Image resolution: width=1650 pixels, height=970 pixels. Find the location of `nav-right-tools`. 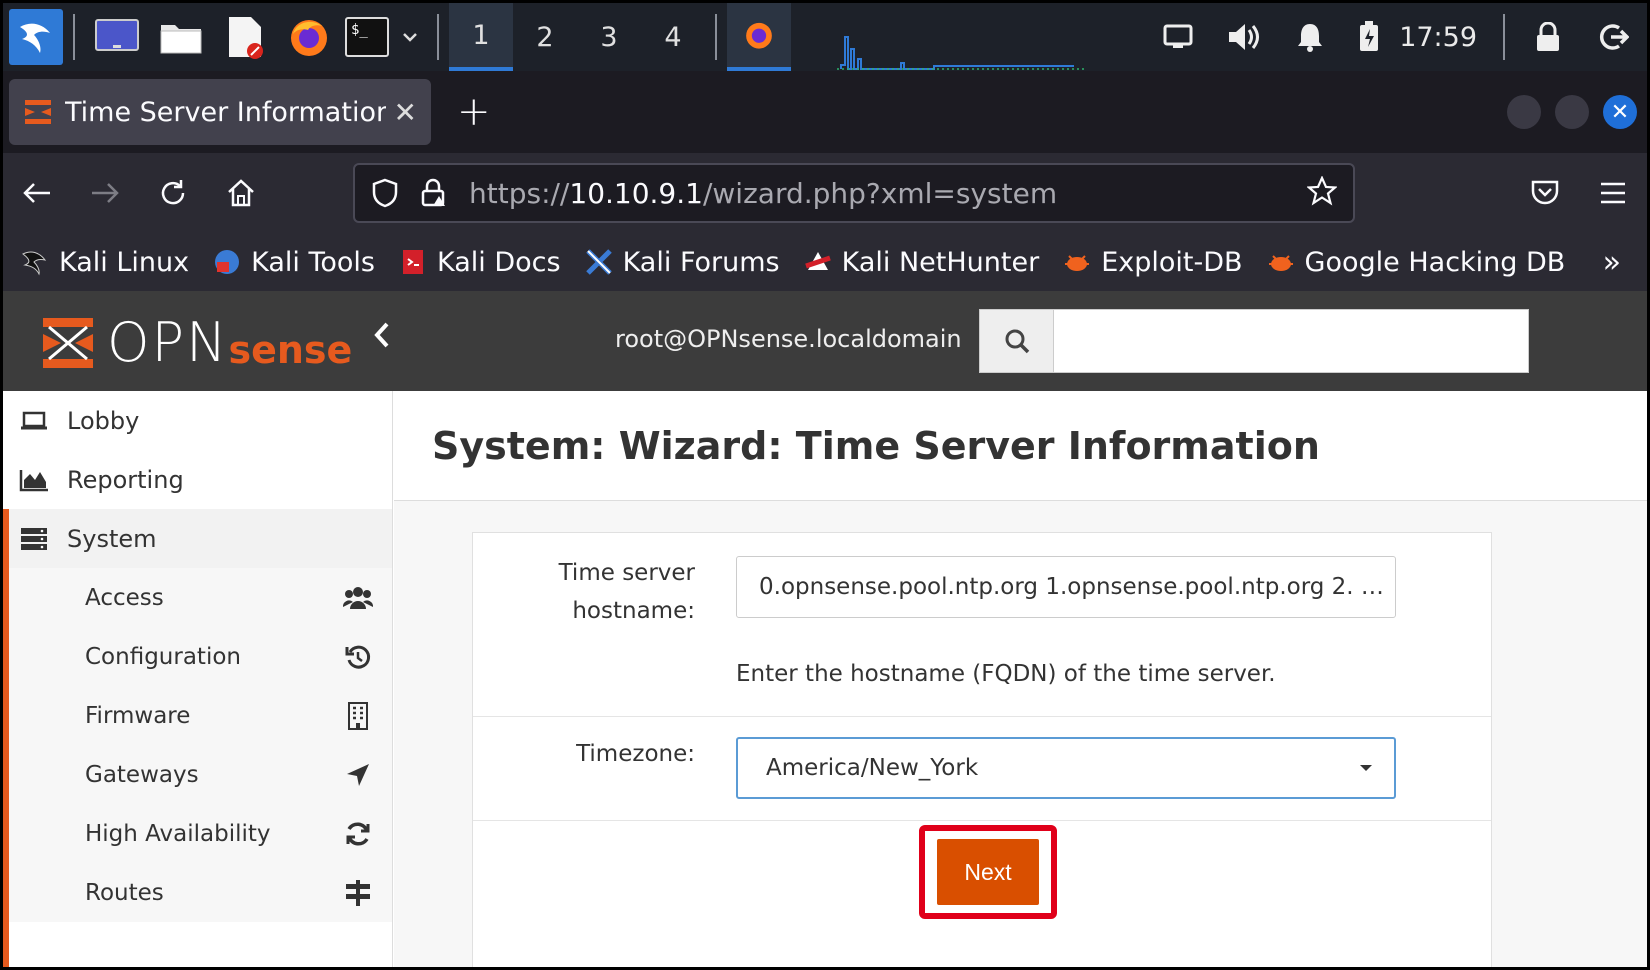

nav-right-tools is located at coordinates (1579, 193).